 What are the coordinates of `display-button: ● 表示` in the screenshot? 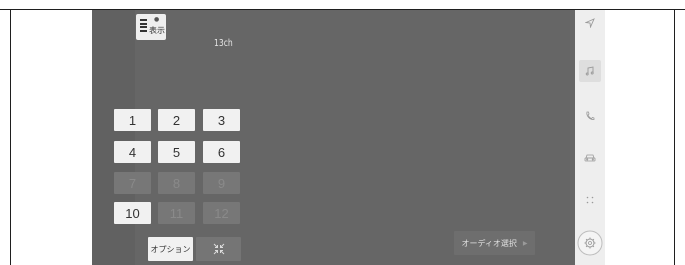 It's located at (151, 27).